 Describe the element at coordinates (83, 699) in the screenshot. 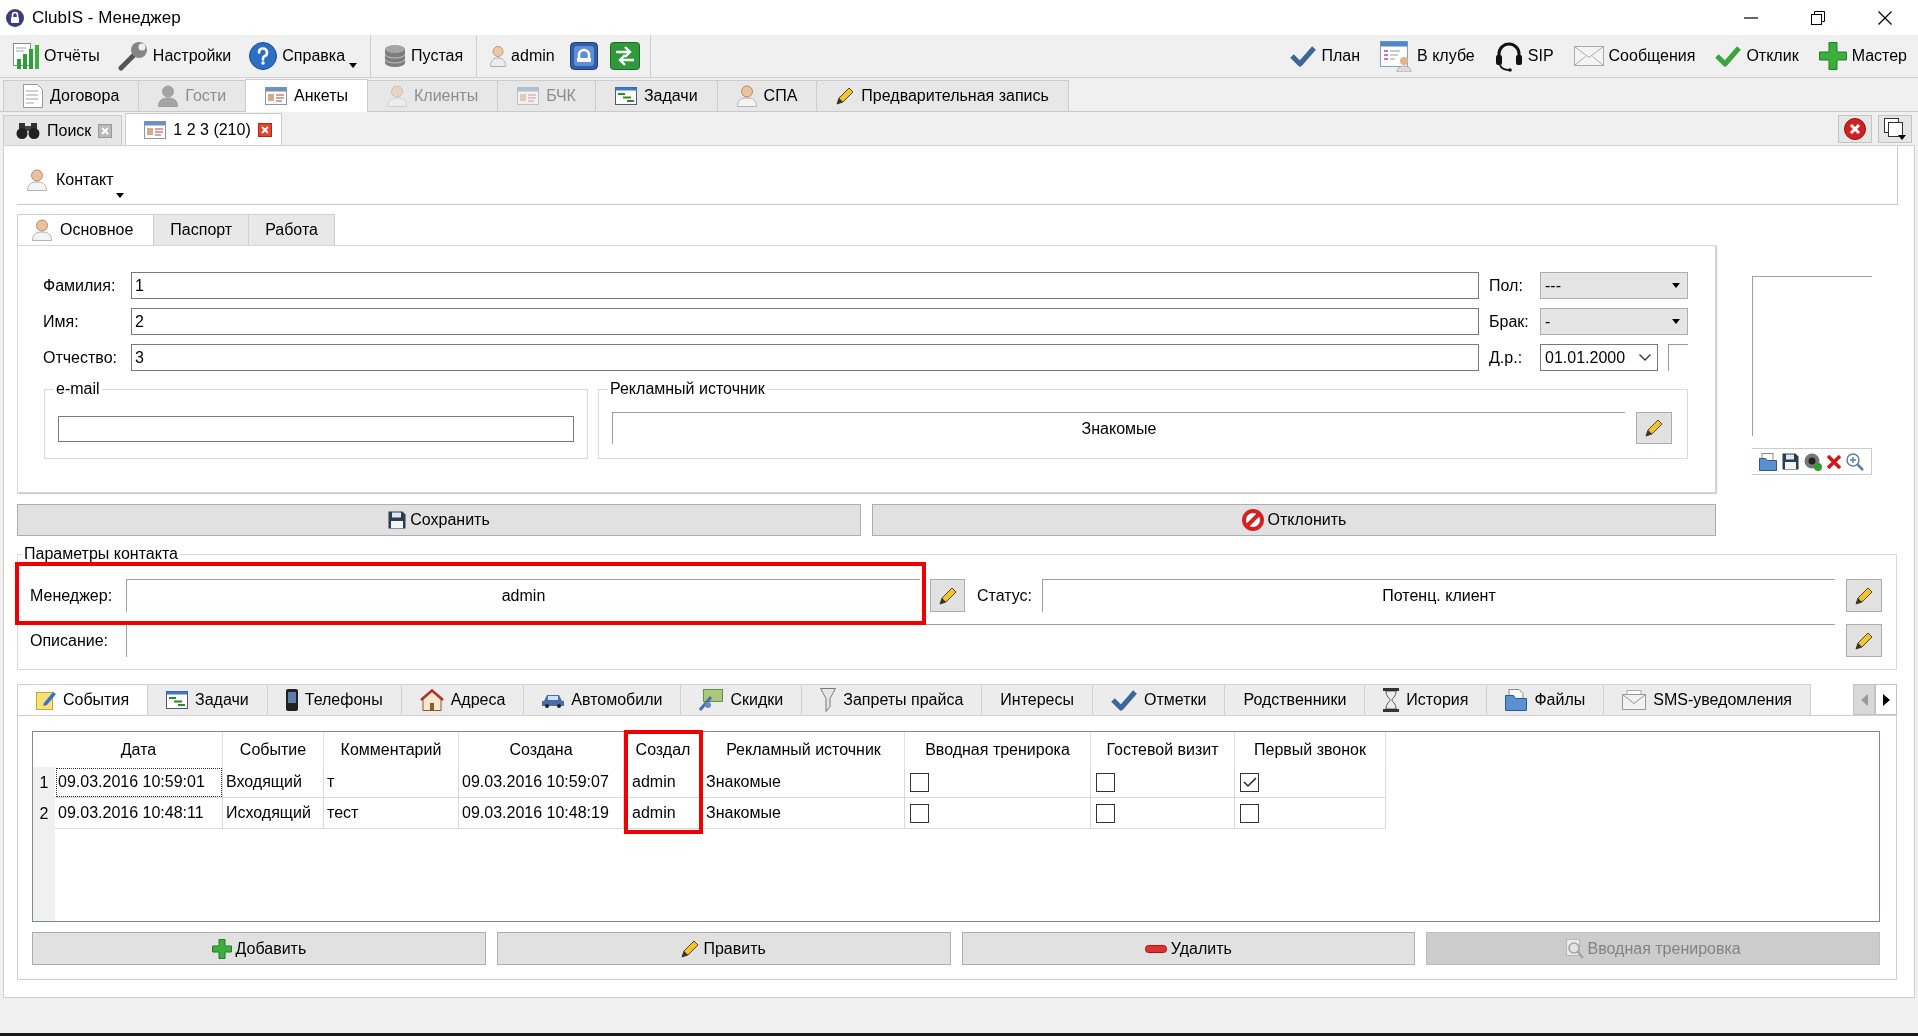

I see `detail-tab: События` at that location.